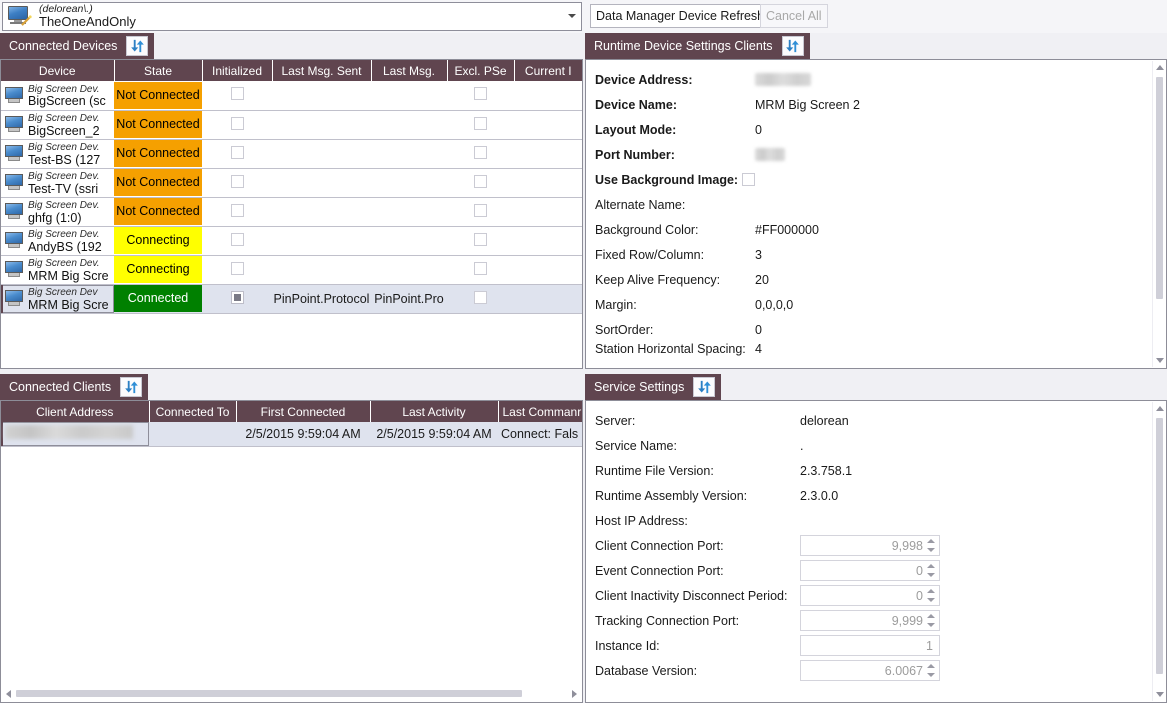  Describe the element at coordinates (641, 520) in the screenshot. I see `setting-label: Host IP Address:` at that location.